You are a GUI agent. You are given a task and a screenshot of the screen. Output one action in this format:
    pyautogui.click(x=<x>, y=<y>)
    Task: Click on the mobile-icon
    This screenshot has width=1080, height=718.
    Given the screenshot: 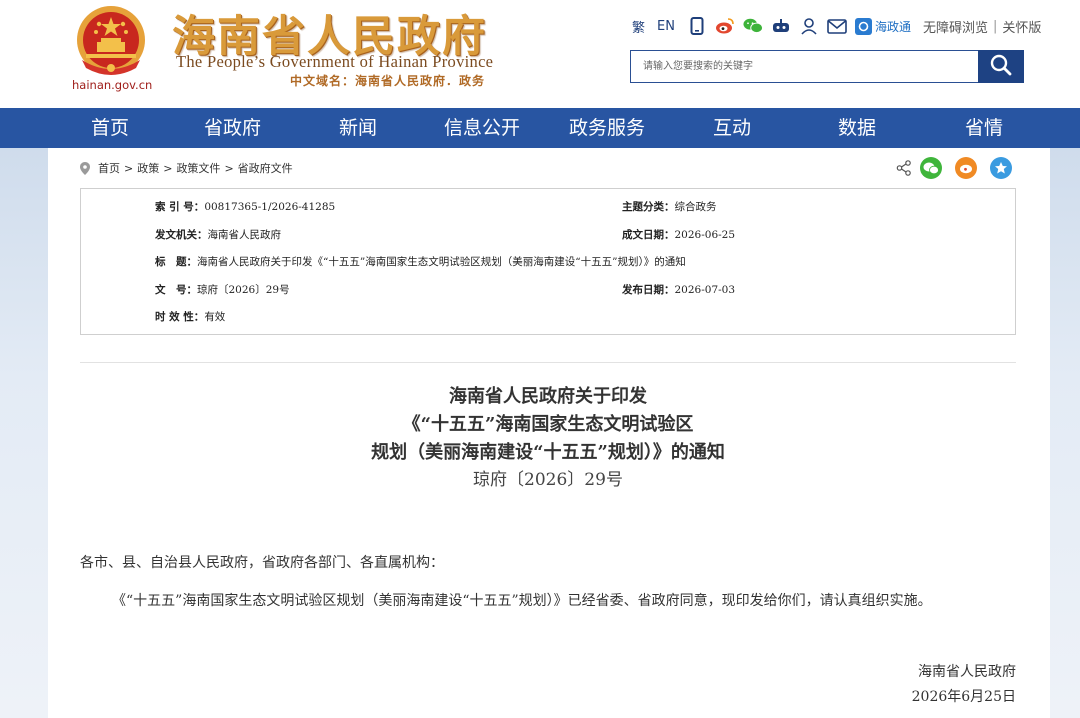 What is the action you would take?
    pyautogui.click(x=697, y=26)
    